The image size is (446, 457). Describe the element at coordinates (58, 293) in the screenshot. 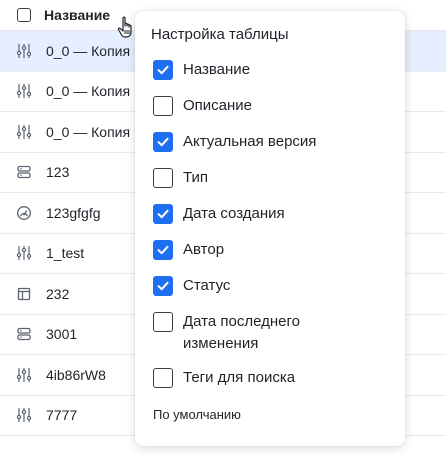

I see `row-name: 232` at that location.